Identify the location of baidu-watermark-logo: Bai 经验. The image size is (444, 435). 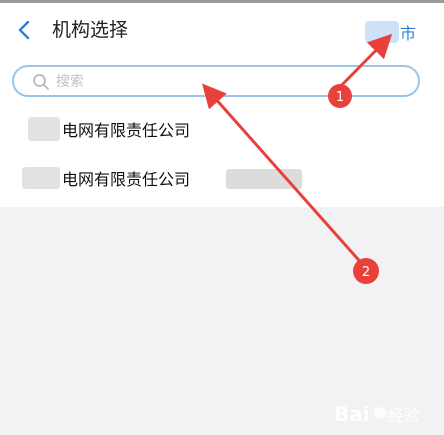
(377, 414).